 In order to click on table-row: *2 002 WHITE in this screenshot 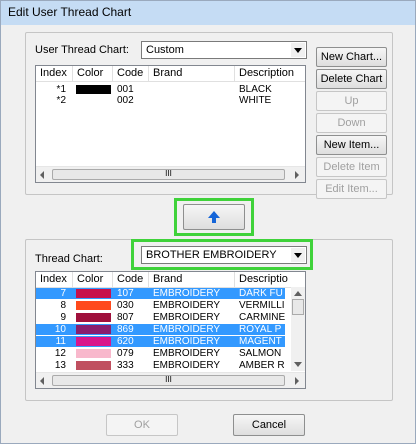, I will do `click(168, 100)`.